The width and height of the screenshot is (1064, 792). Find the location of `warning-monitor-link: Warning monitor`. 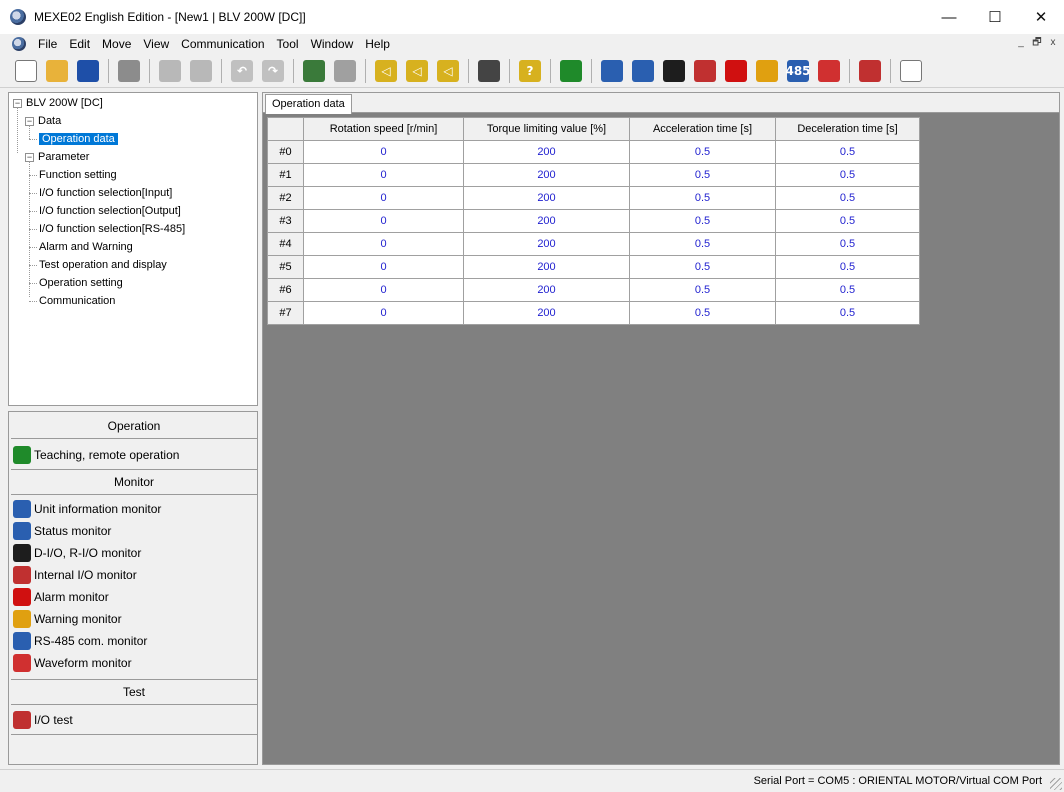

warning-monitor-link: Warning monitor is located at coordinates (67, 619).